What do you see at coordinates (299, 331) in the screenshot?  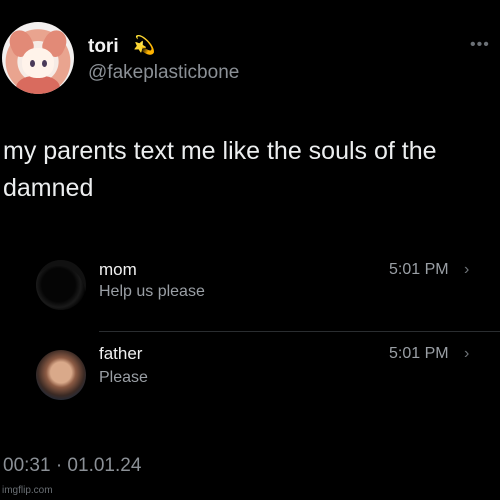 I see `message-divider` at bounding box center [299, 331].